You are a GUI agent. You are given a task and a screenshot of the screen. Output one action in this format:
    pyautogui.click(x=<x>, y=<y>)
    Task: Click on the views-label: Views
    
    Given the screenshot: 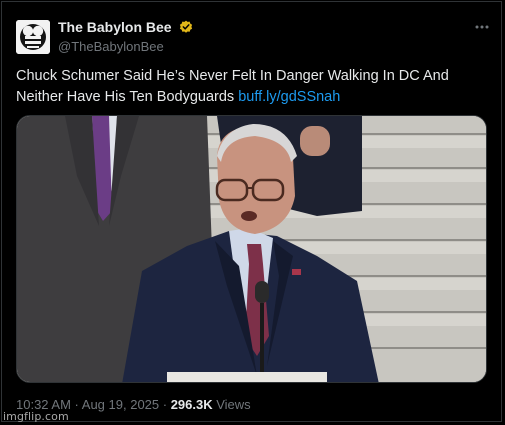 What is the action you would take?
    pyautogui.click(x=231, y=404)
    